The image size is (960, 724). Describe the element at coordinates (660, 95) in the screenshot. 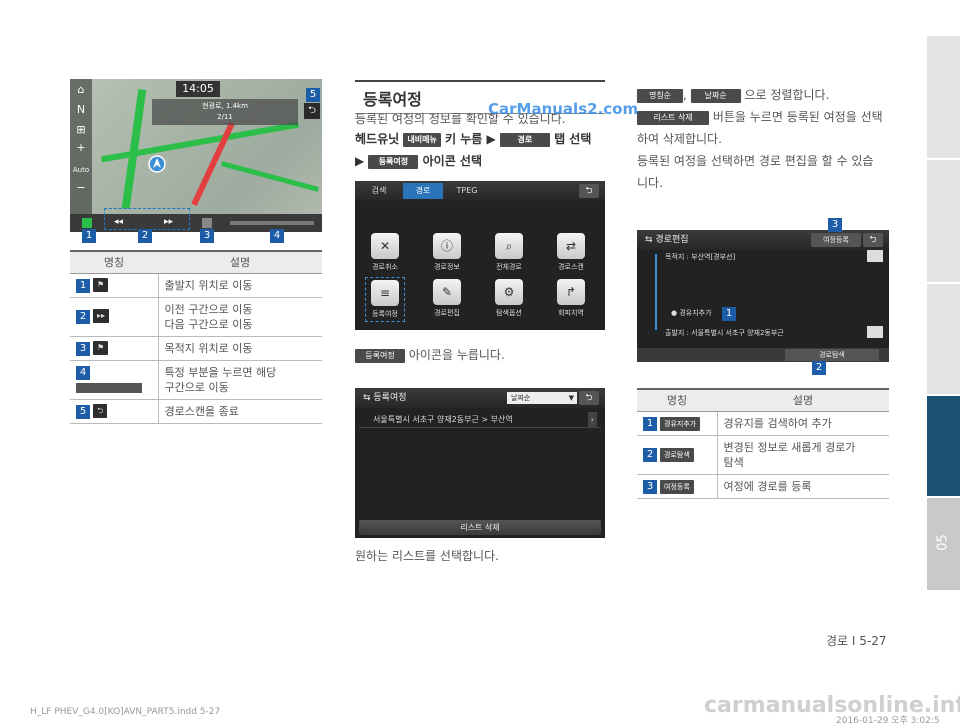

I see `sort-by-name-button: 명칭순` at that location.